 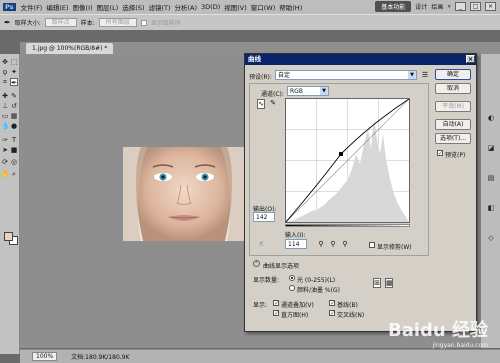 I want to click on gradient-tool-icon: ▦, so click(x=14, y=116).